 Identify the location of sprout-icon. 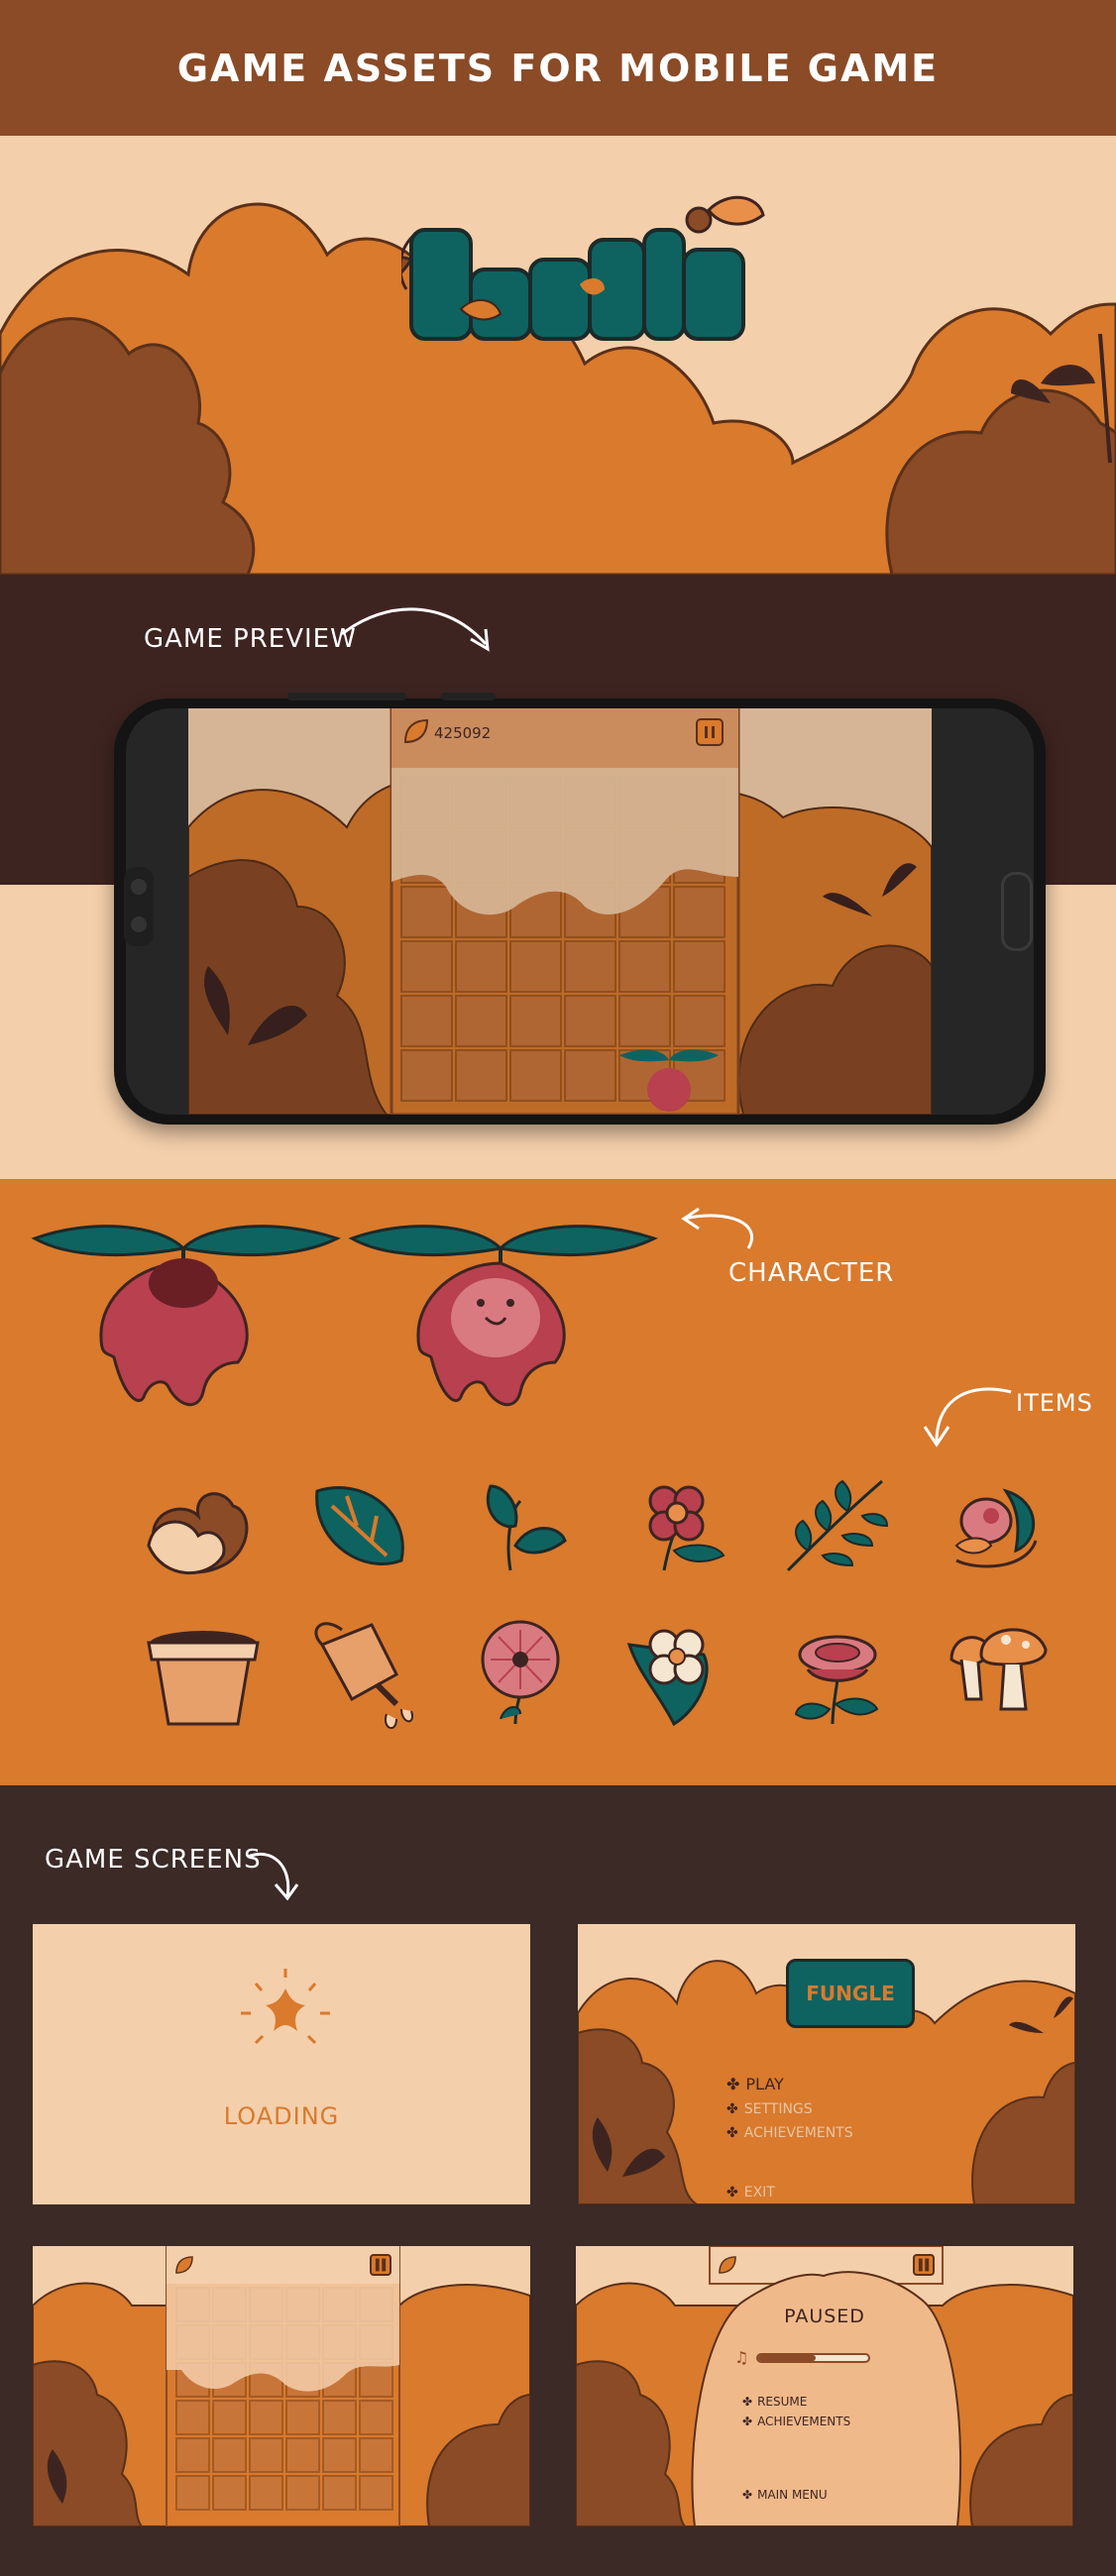
(526, 1527).